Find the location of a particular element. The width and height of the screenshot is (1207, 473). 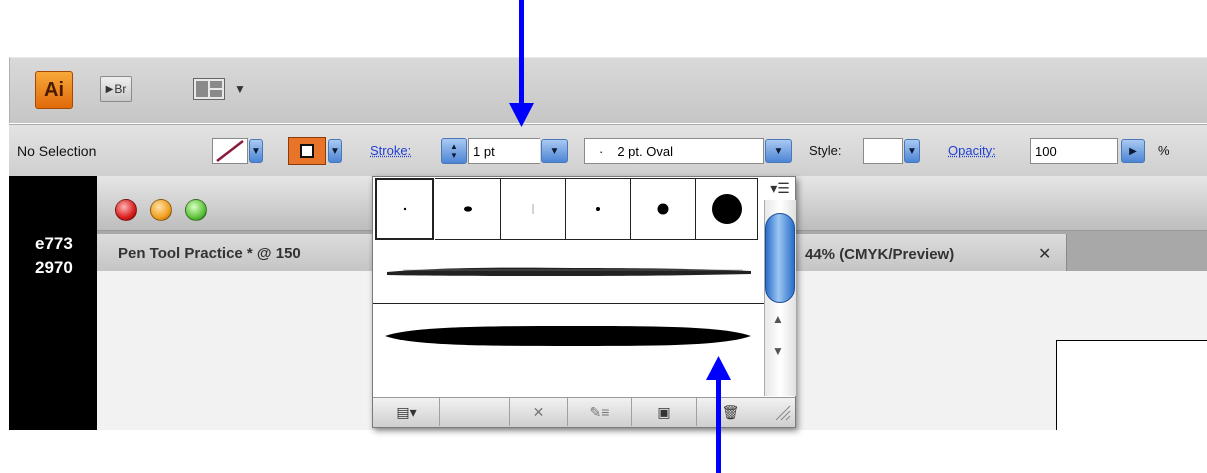

brush-options-icon: ✎≡ is located at coordinates (600, 412).